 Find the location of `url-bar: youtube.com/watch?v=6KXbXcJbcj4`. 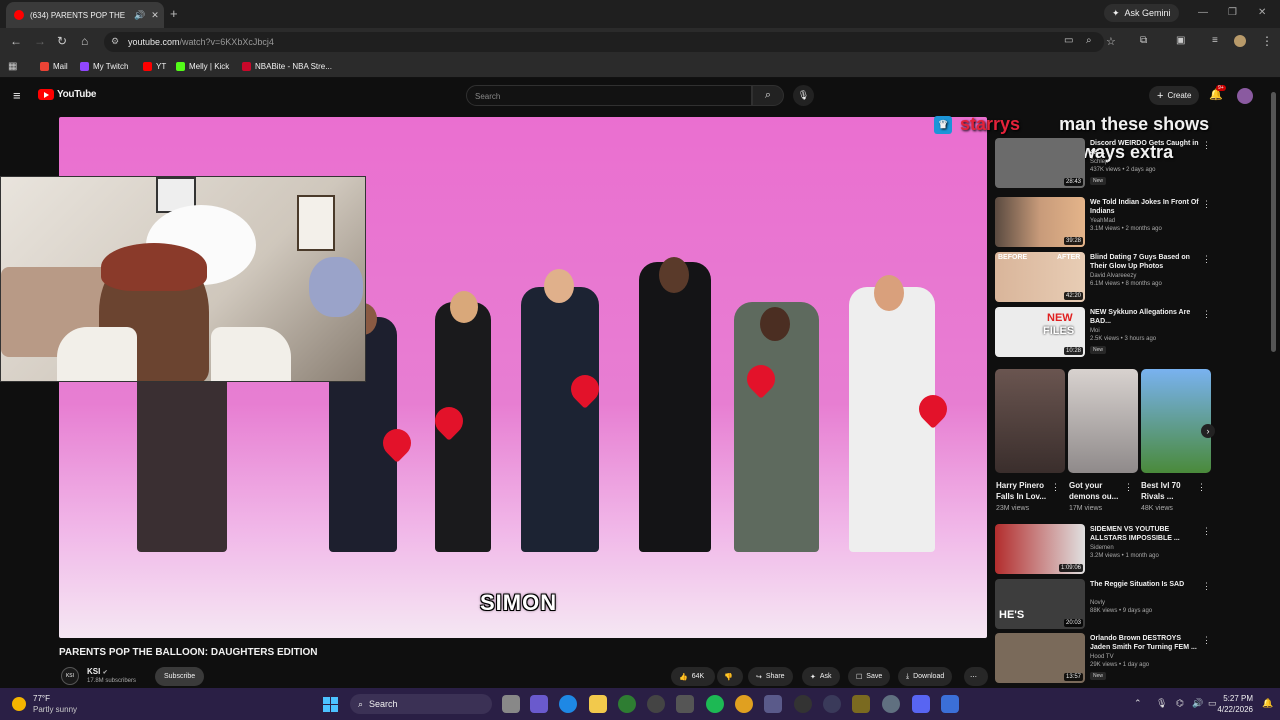

url-bar: youtube.com/watch?v=6KXbXcJbcj4 is located at coordinates (604, 42).